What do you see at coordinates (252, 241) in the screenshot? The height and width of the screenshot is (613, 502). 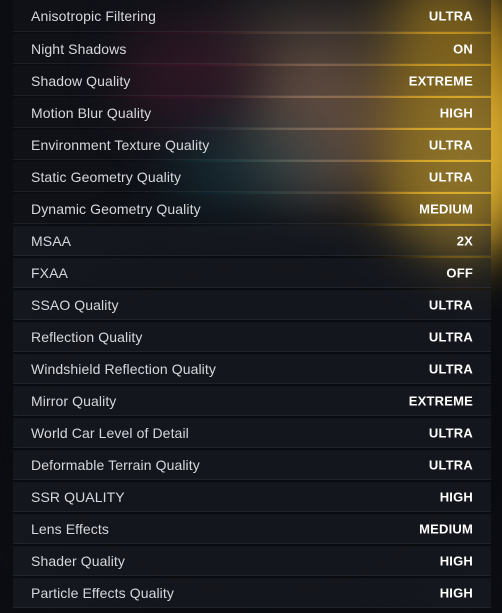 I see `setting-row-msaa: MSAA 2X` at bounding box center [252, 241].